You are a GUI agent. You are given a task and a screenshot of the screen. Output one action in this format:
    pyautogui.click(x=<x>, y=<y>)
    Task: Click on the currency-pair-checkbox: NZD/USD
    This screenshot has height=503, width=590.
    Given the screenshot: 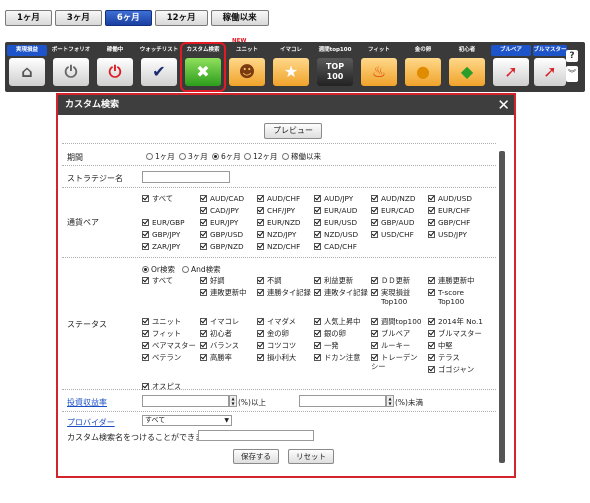 What is the action you would take?
    pyautogui.click(x=336, y=234)
    